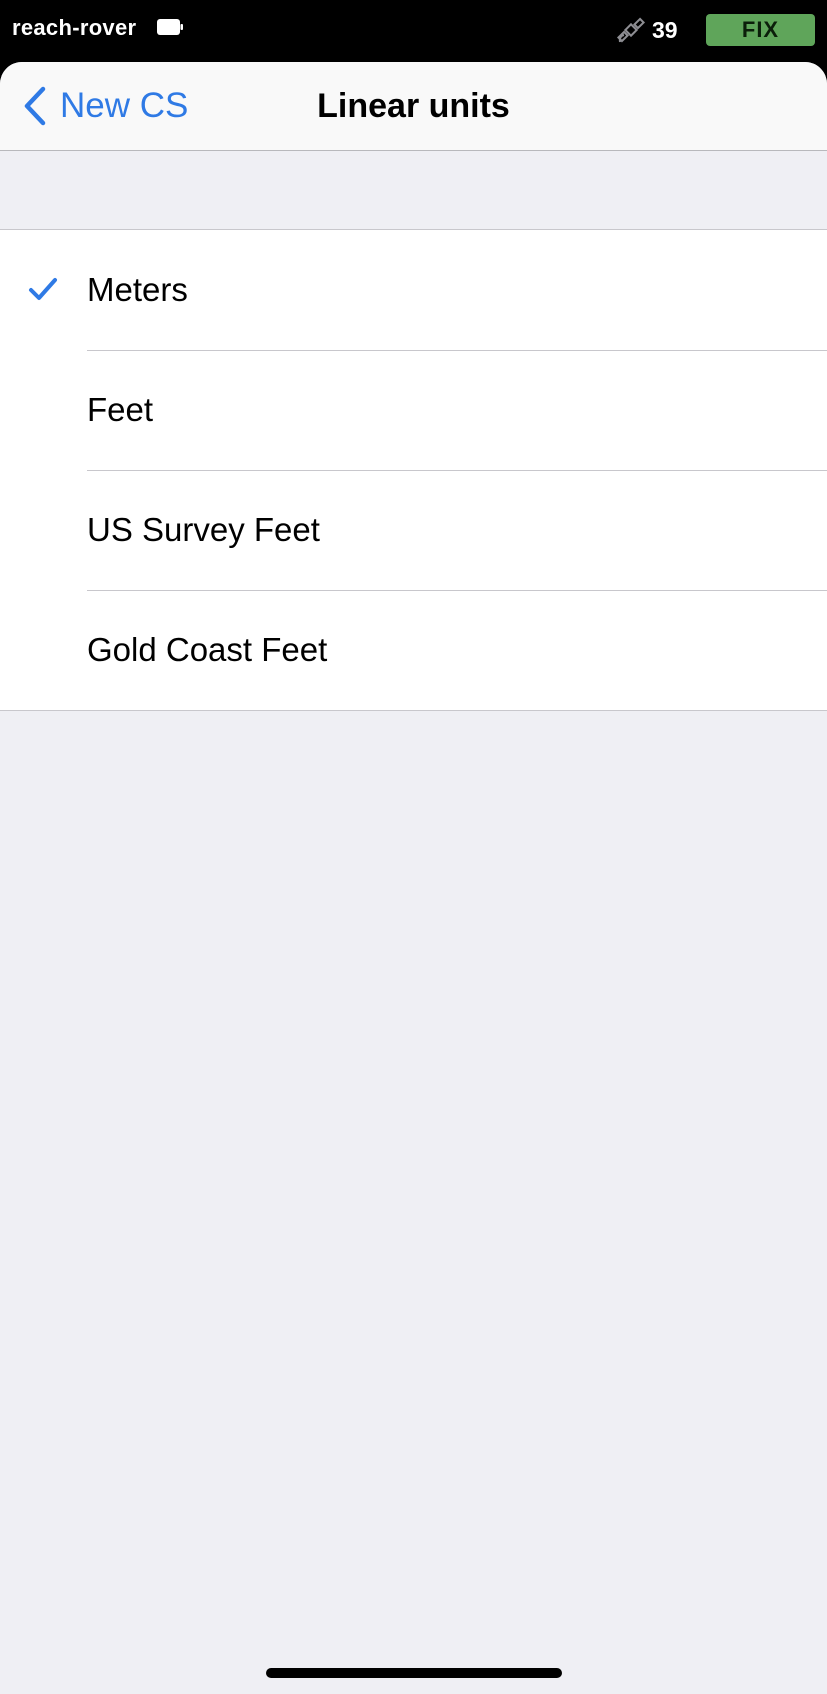  I want to click on satellite-count: 39, so click(665, 30).